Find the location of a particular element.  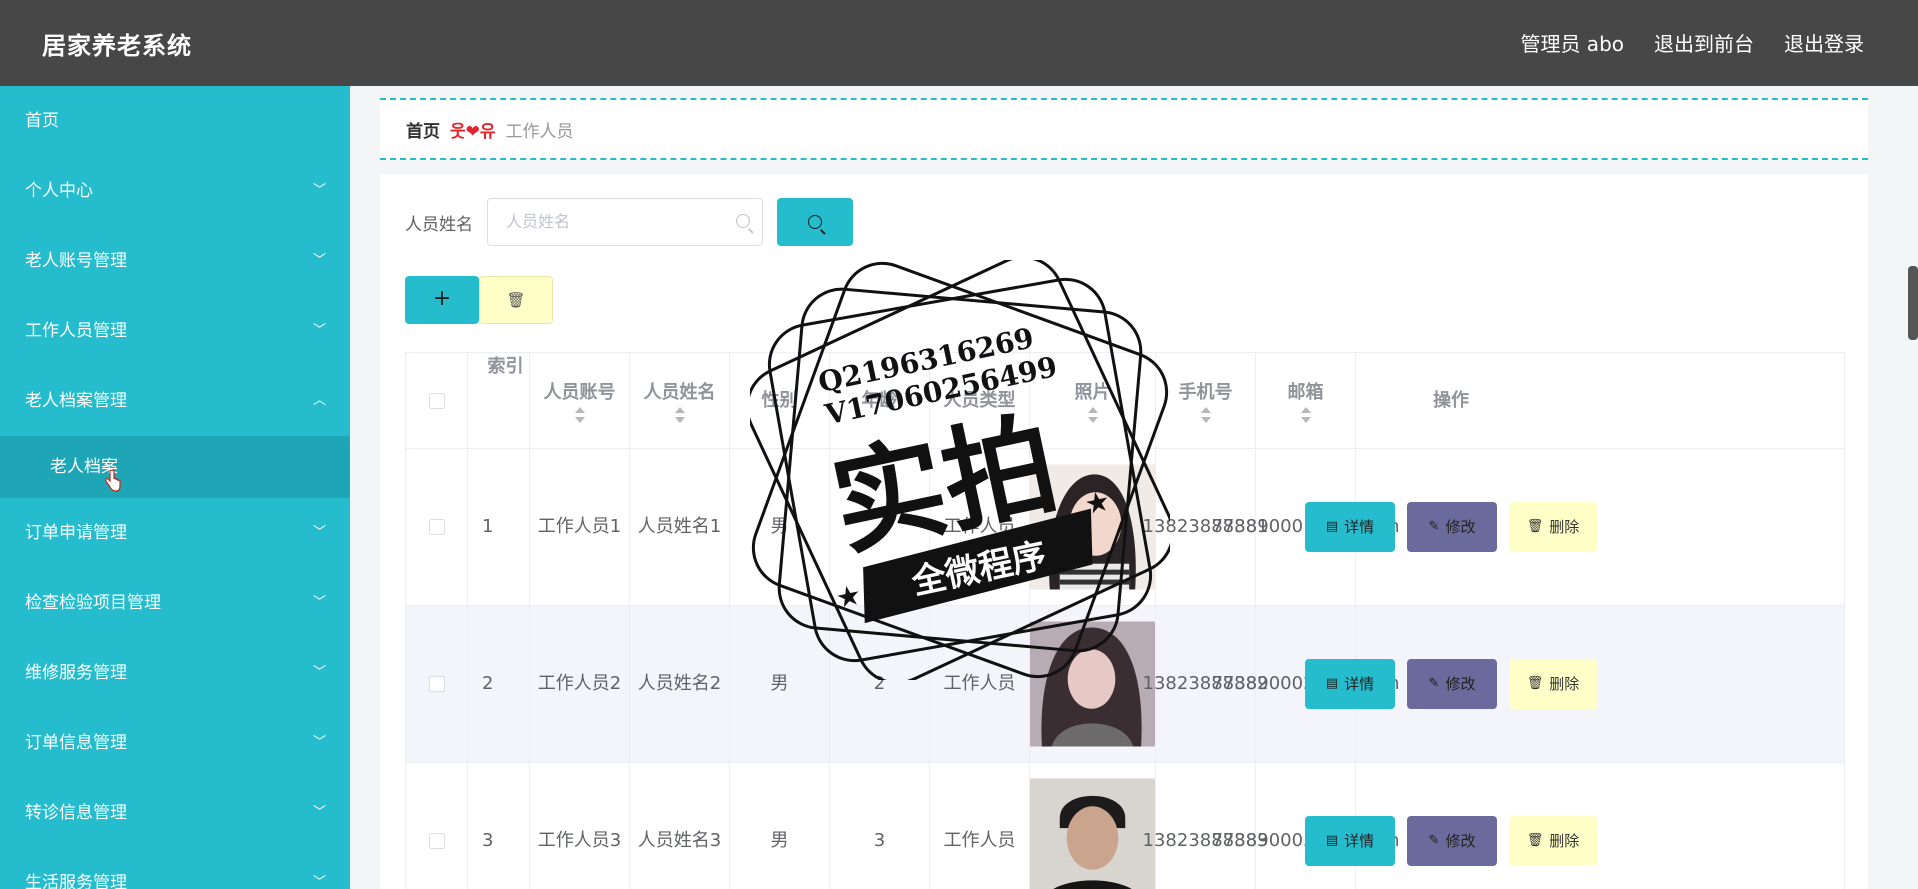

sidebar-item-order-info: 订单信息管理 ﹀ is located at coordinates (175, 743).